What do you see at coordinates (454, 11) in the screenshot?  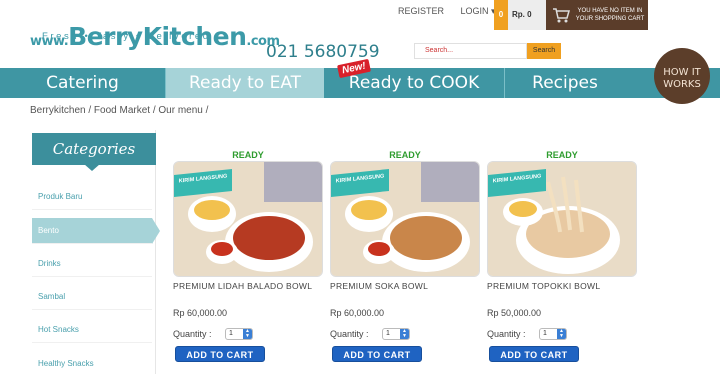 I see `top-links: REGISTER LOGIN ▾` at bounding box center [454, 11].